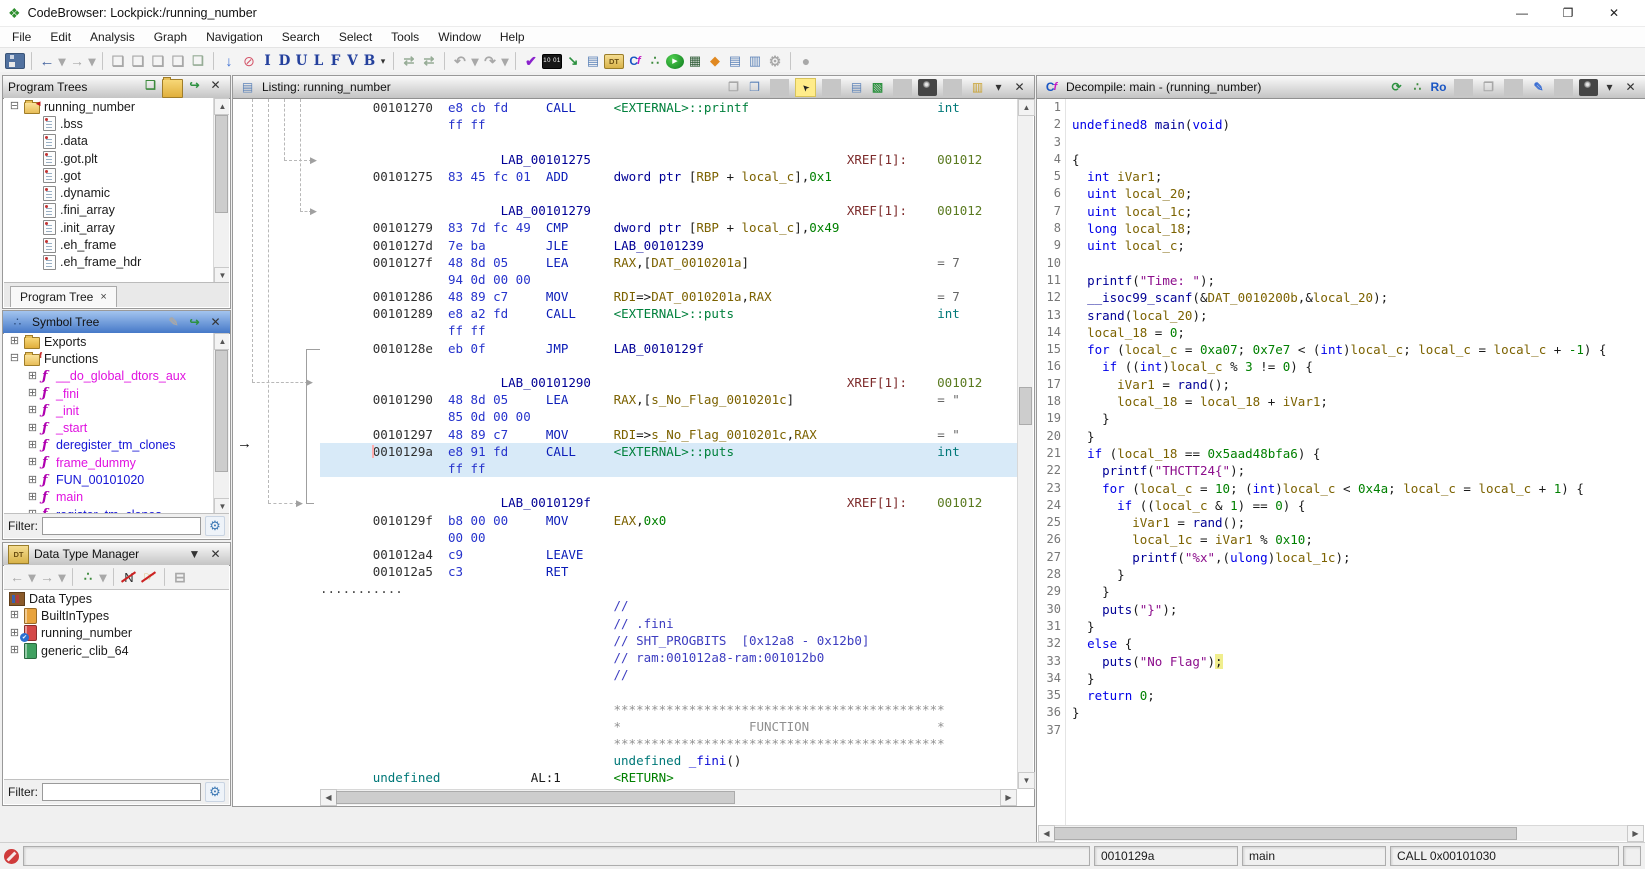 The image size is (1645, 869). I want to click on decompile-line: 28 }, so click(1341, 574).